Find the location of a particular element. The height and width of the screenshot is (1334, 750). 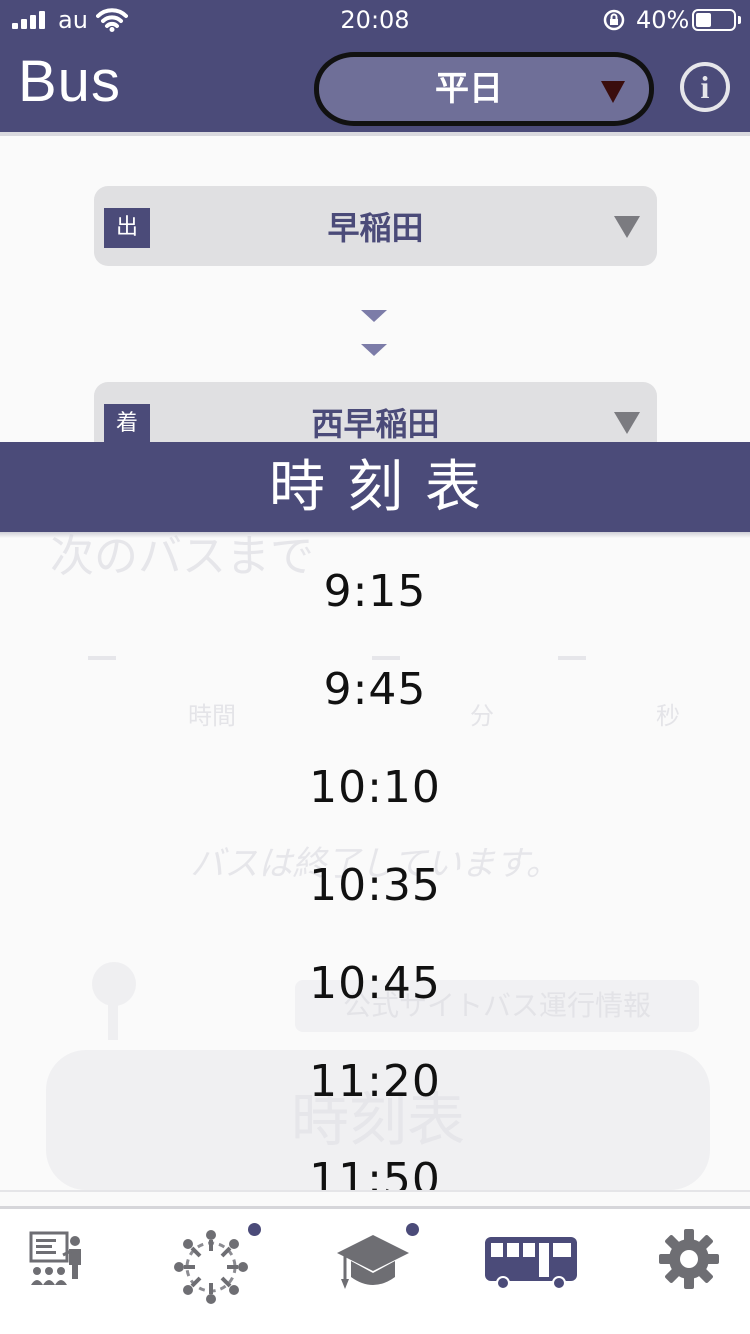

day-type-dropdown: 平日 is located at coordinates (484, 89).